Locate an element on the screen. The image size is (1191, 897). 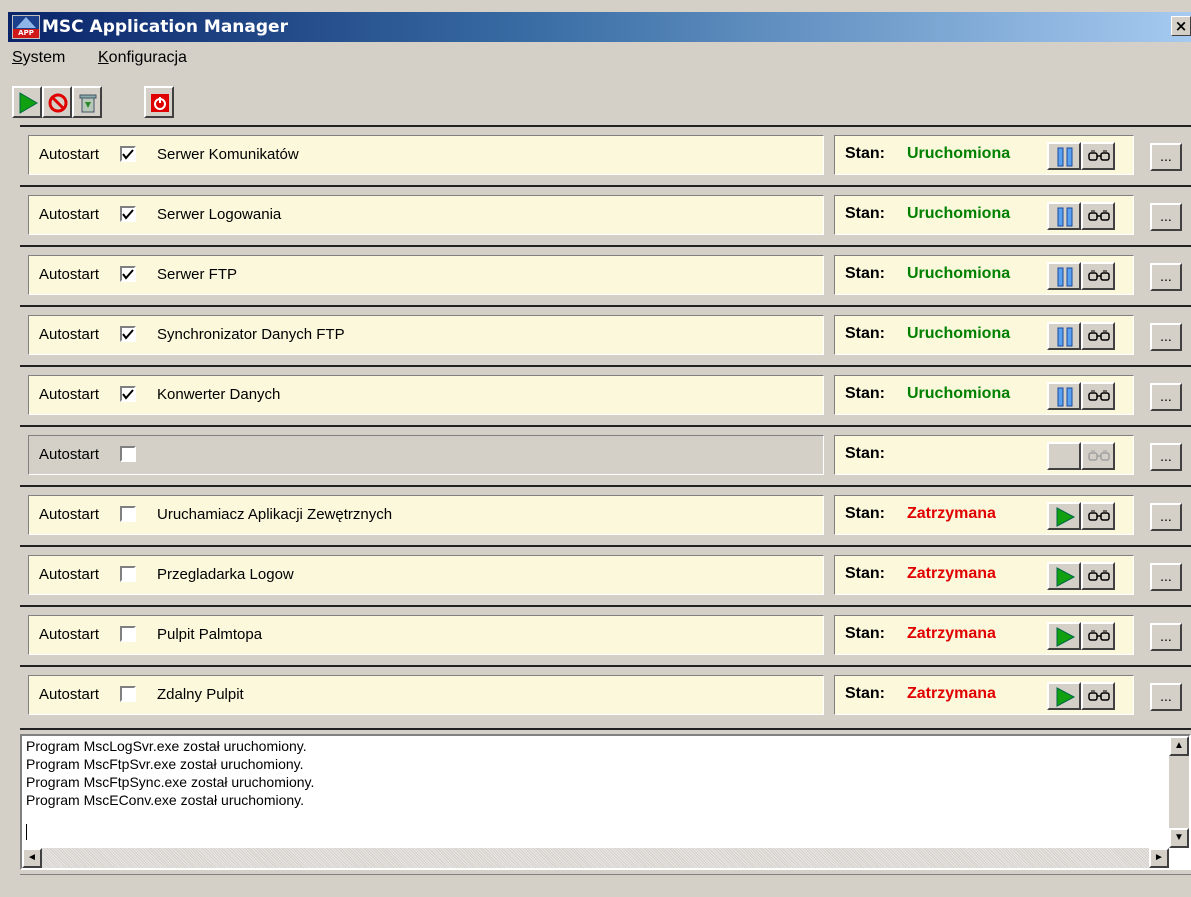
service-name: Synchronizator Danych FTP is located at coordinates (251, 334).